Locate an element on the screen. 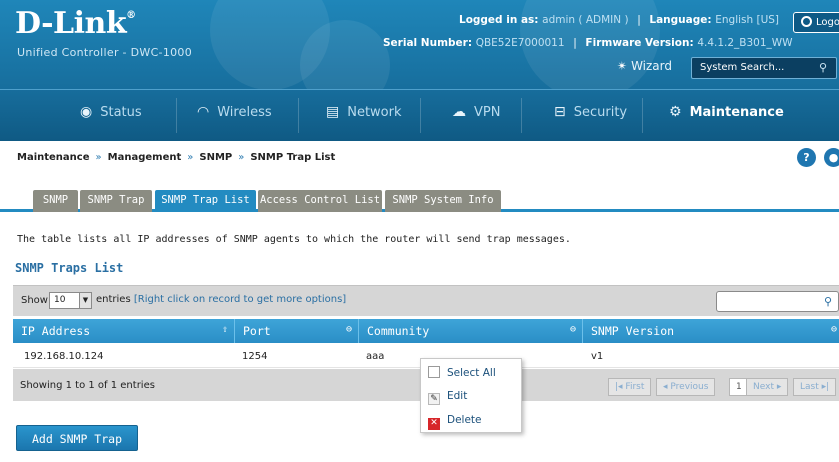 This screenshot has height=462, width=839. nav-security: ⊟ Security is located at coordinates (590, 112).